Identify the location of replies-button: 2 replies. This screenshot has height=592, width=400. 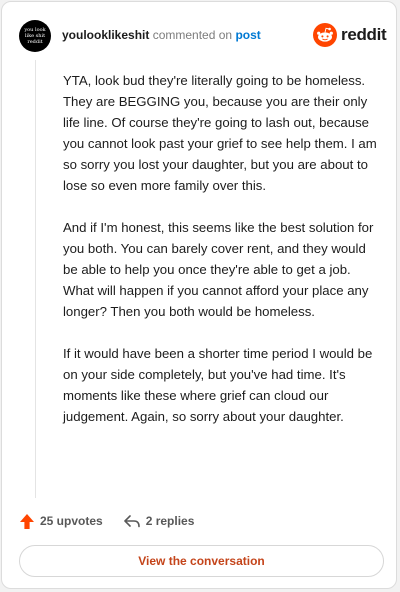
(159, 521).